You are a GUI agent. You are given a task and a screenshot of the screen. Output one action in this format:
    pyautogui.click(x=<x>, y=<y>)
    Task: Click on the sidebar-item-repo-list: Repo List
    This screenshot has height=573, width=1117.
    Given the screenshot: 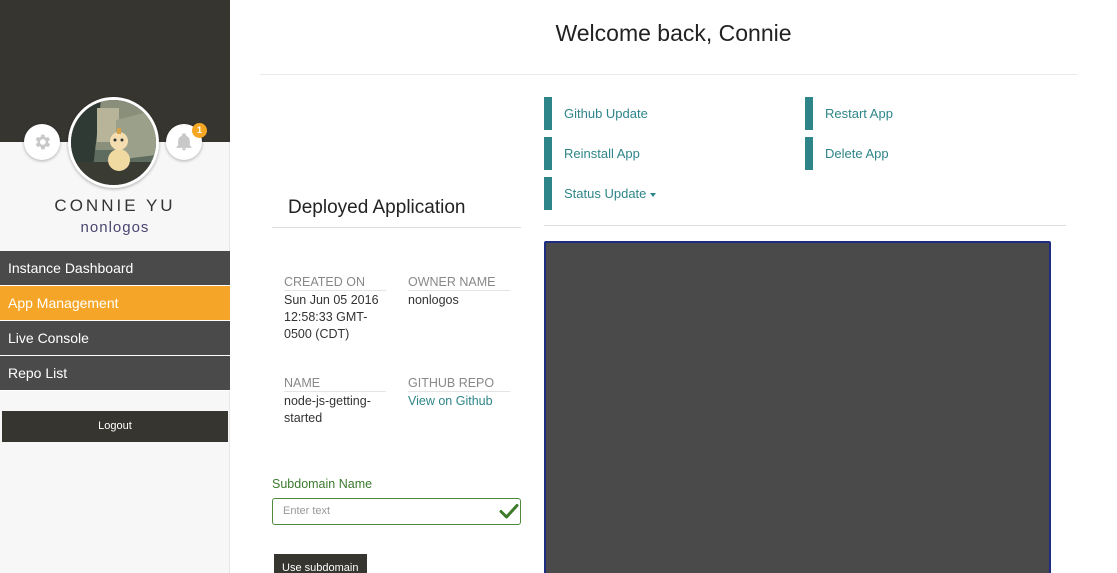 What is the action you would take?
    pyautogui.click(x=115, y=373)
    